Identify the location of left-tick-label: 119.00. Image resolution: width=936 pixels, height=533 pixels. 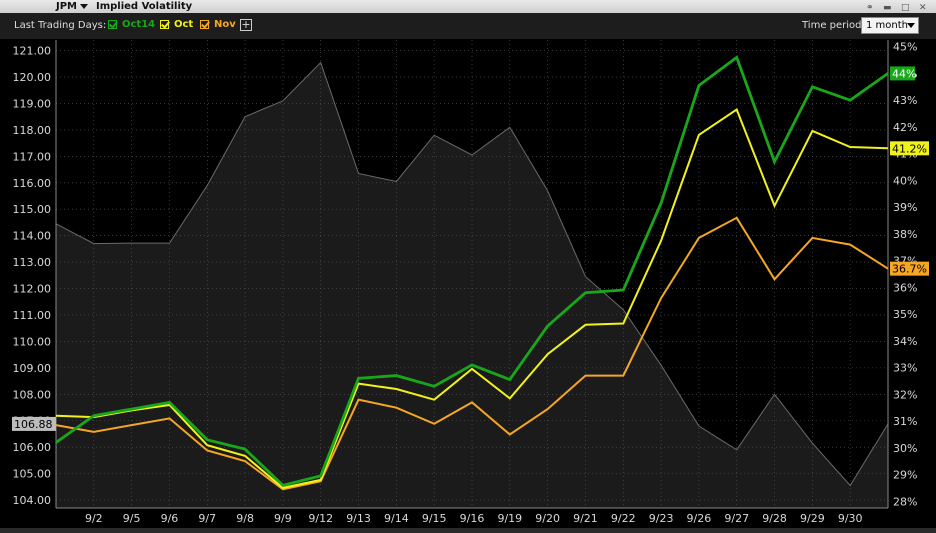
(32, 103).